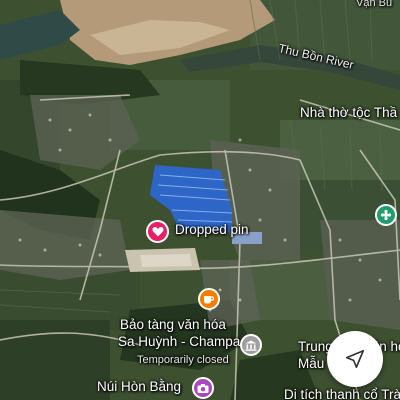  Describe the element at coordinates (251, 345) in the screenshot. I see `building-icon` at that location.